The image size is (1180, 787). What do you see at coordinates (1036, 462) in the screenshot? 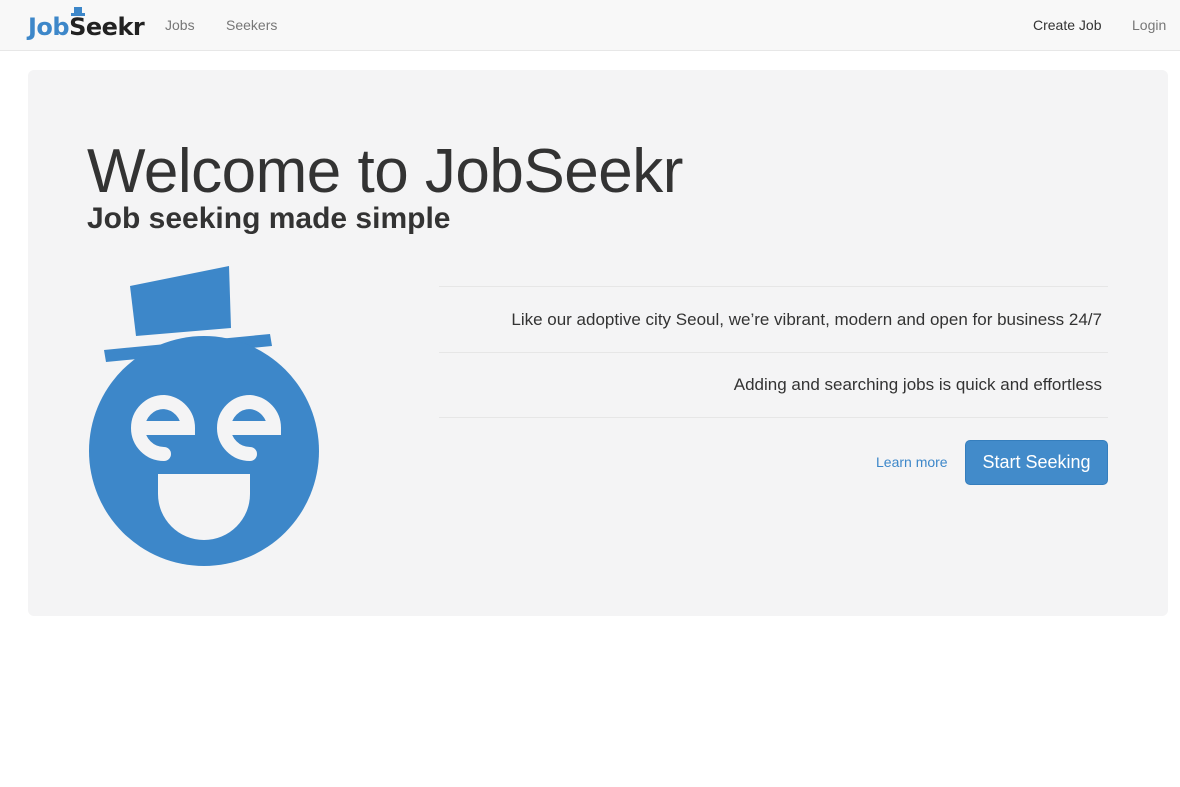
I see `start-seeking-button: Start Seeking` at bounding box center [1036, 462].